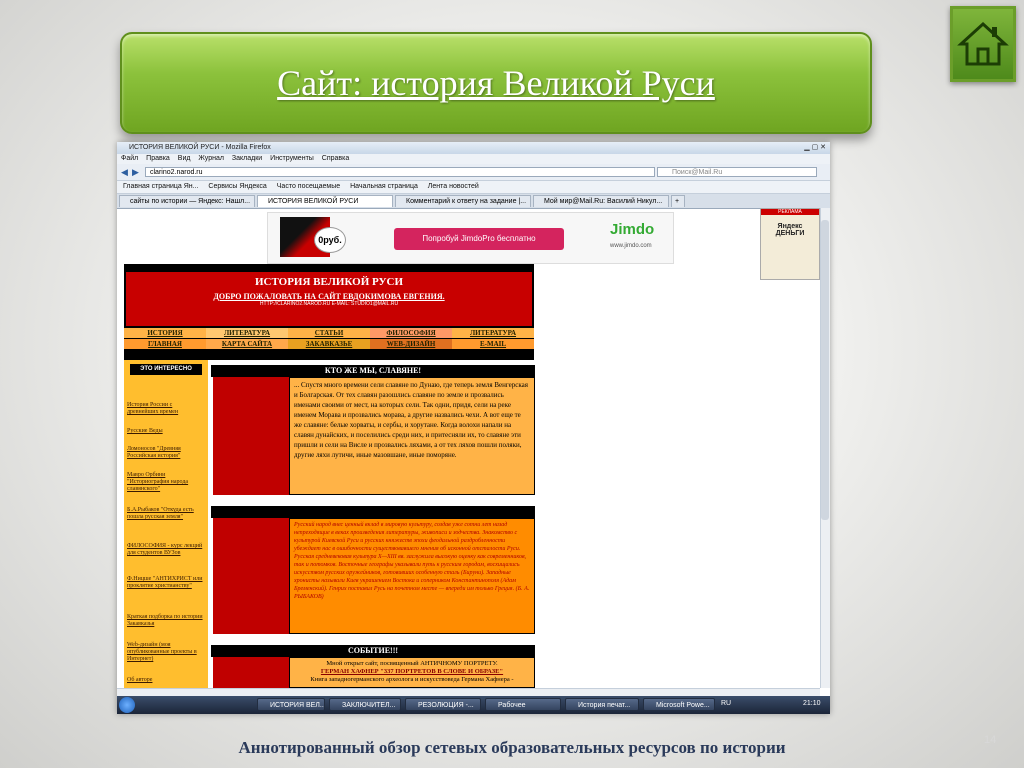 The width and height of the screenshot is (1024, 768). What do you see at coordinates (165, 409) in the screenshot?
I see `sidebar-link: История России с древнейших времен` at bounding box center [165, 409].